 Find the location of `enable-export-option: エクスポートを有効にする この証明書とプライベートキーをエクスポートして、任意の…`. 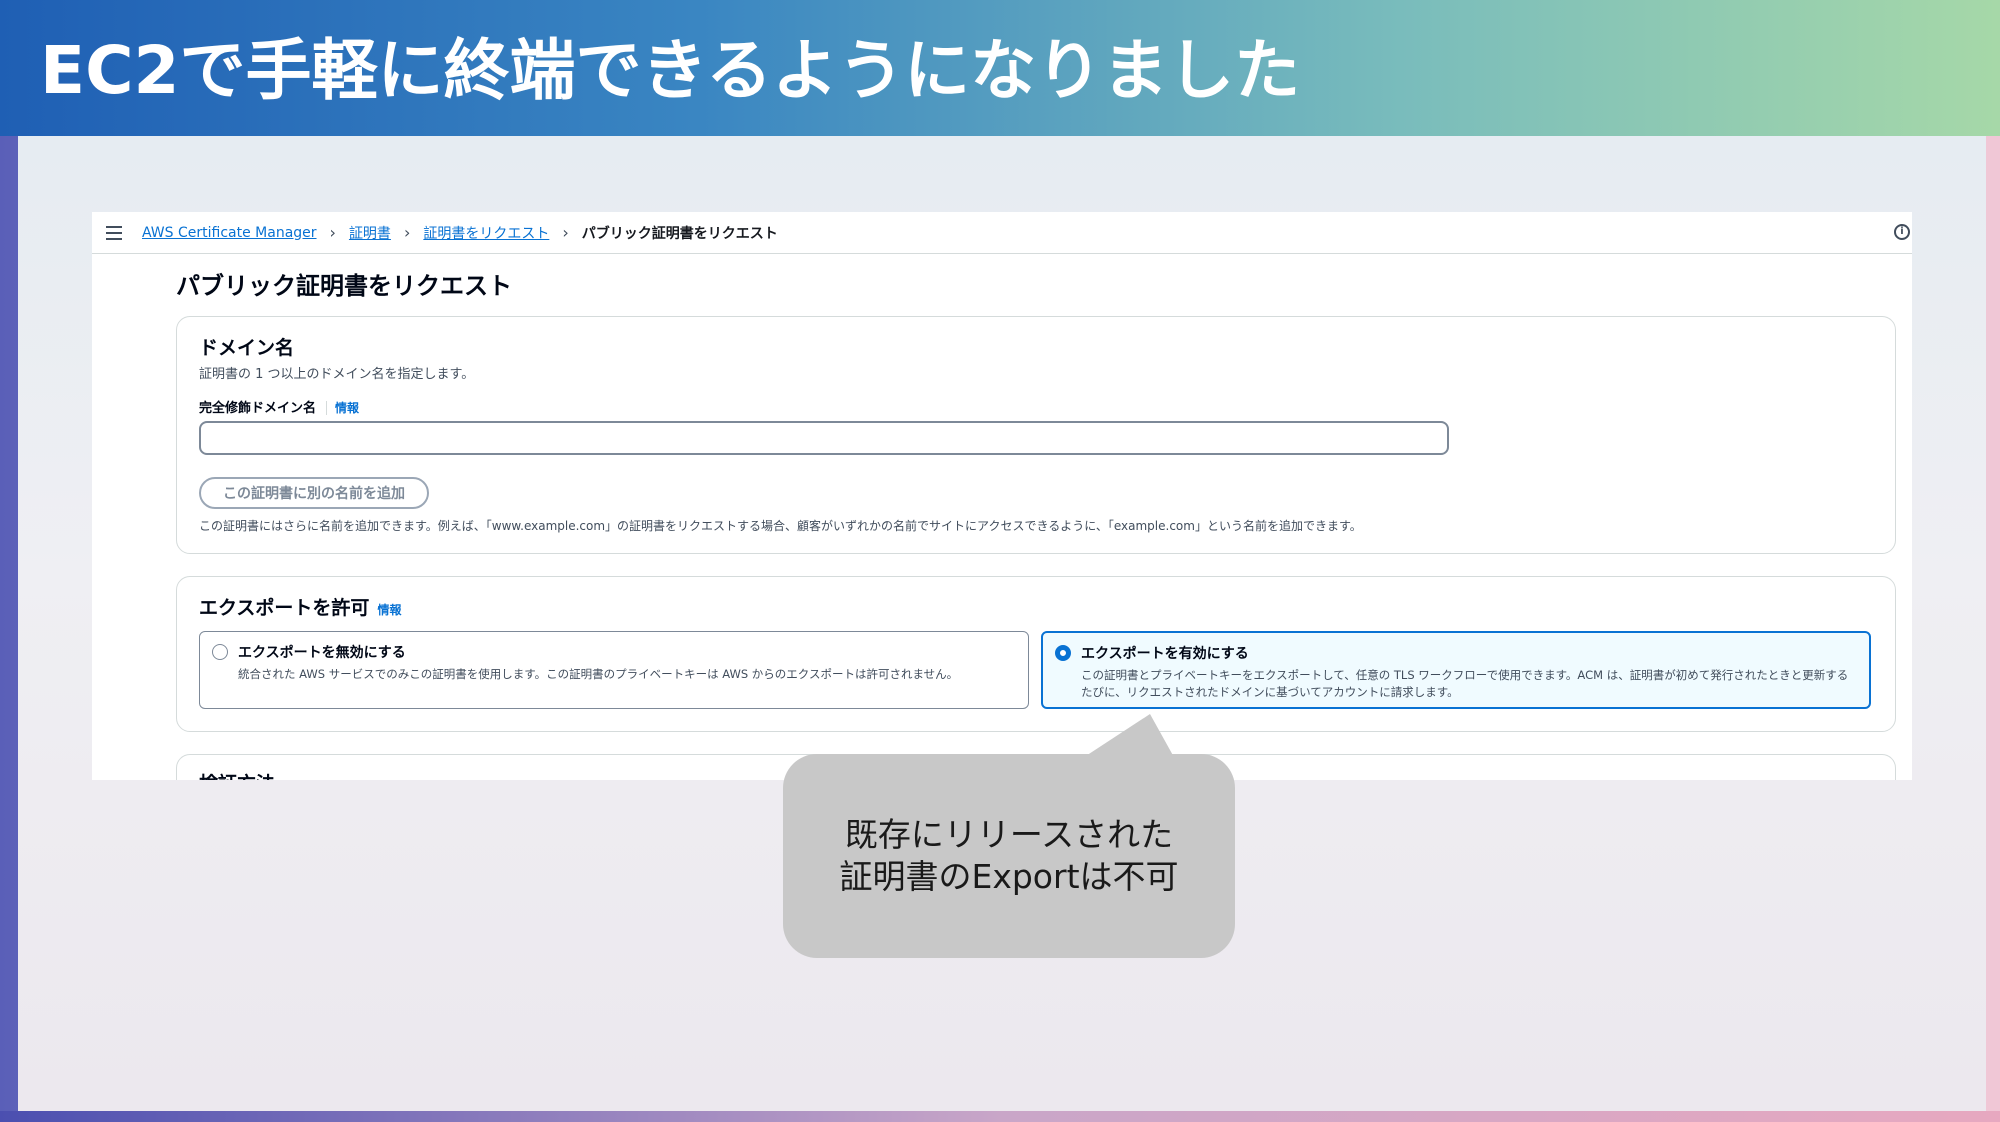

enable-export-option: エクスポートを有効にする この証明書とプライベートキーをエクスポートして、任意の… is located at coordinates (1456, 670).